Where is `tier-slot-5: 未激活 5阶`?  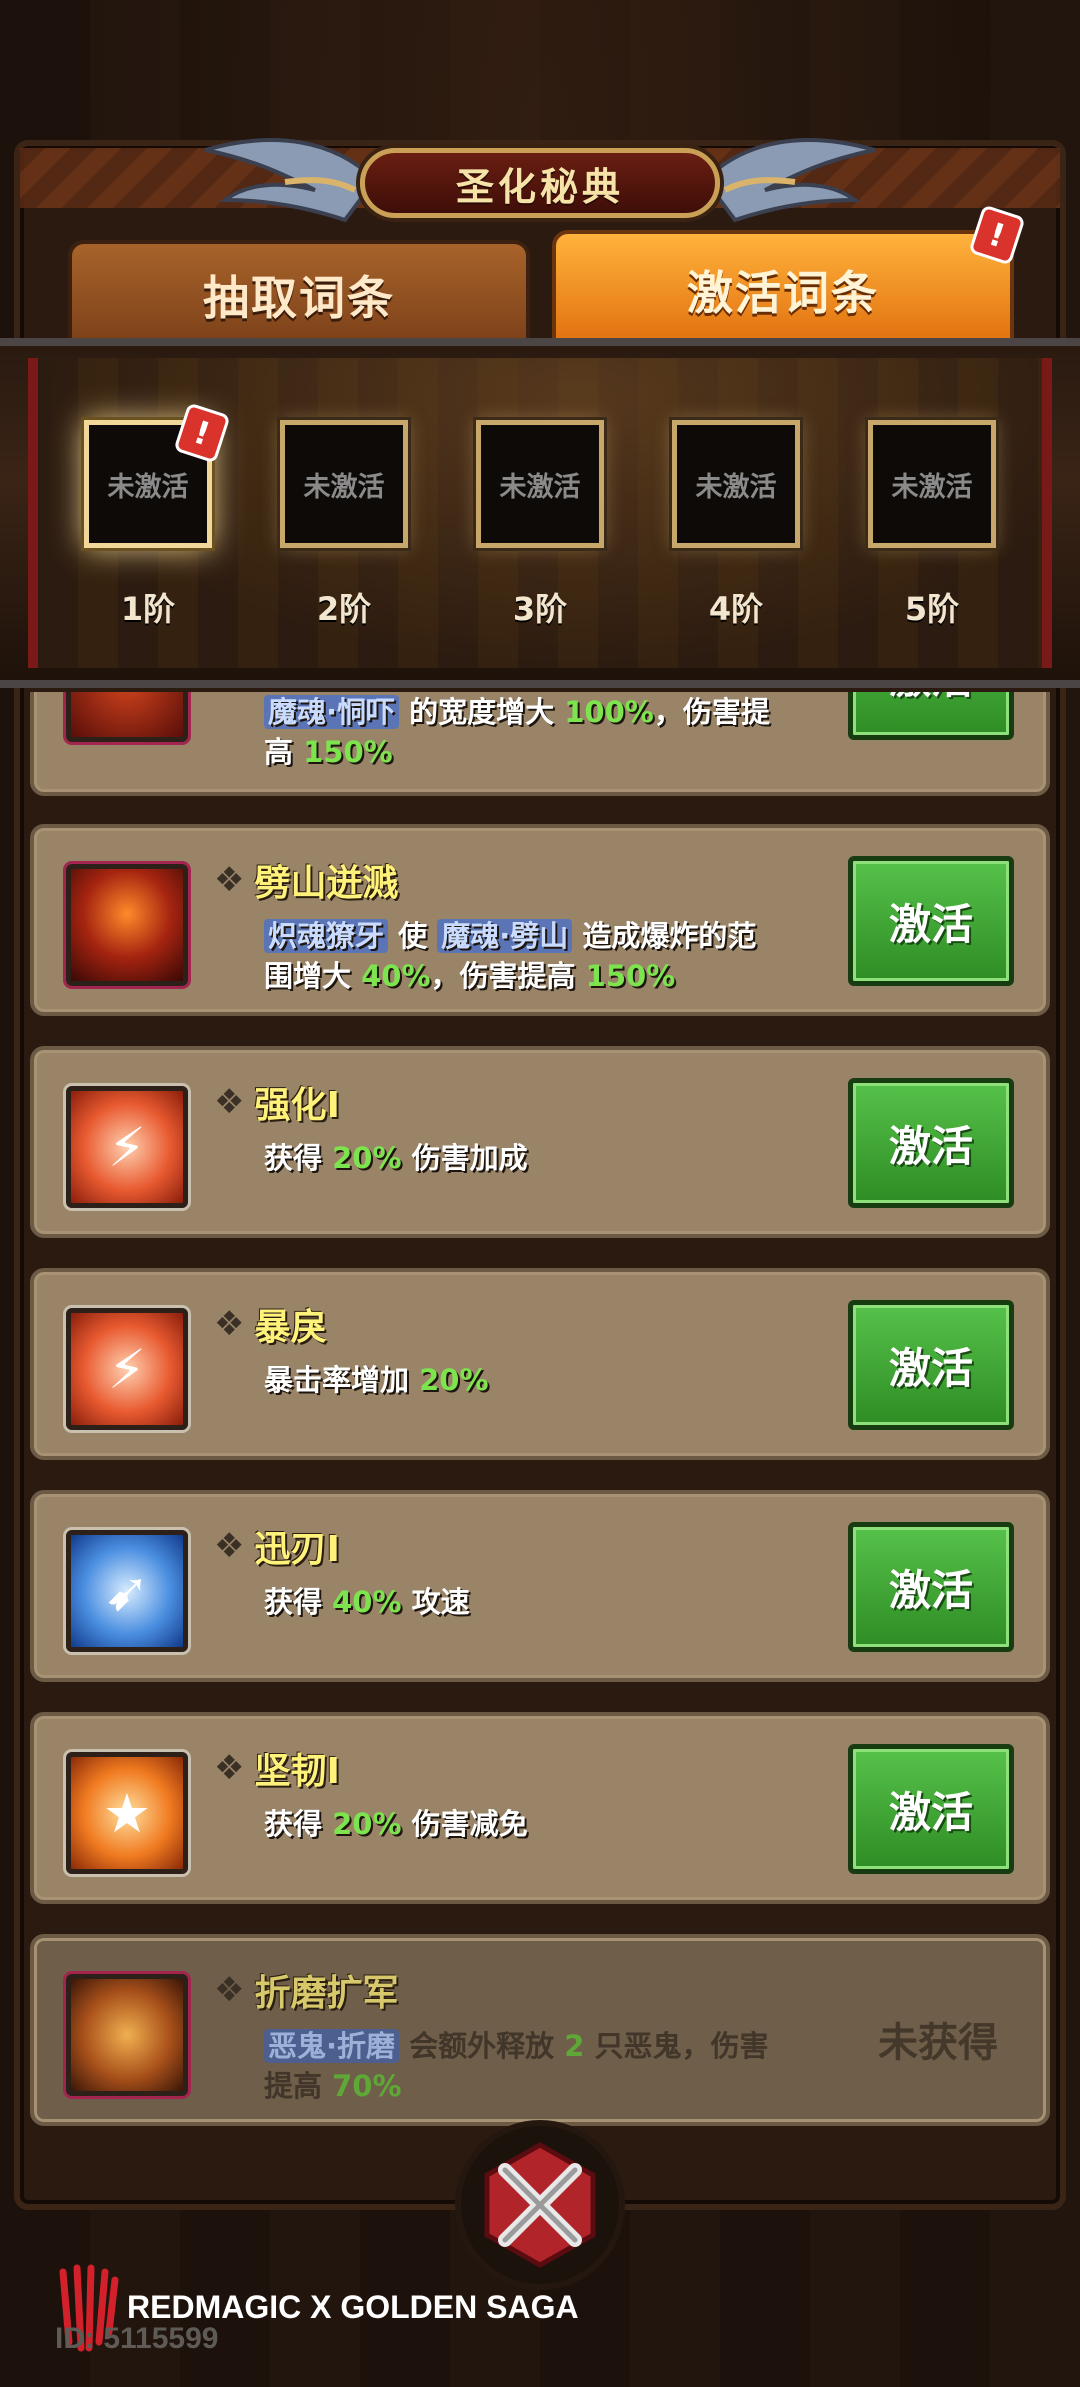
tier-slot-5: 未激活 5阶 is located at coordinates (932, 525).